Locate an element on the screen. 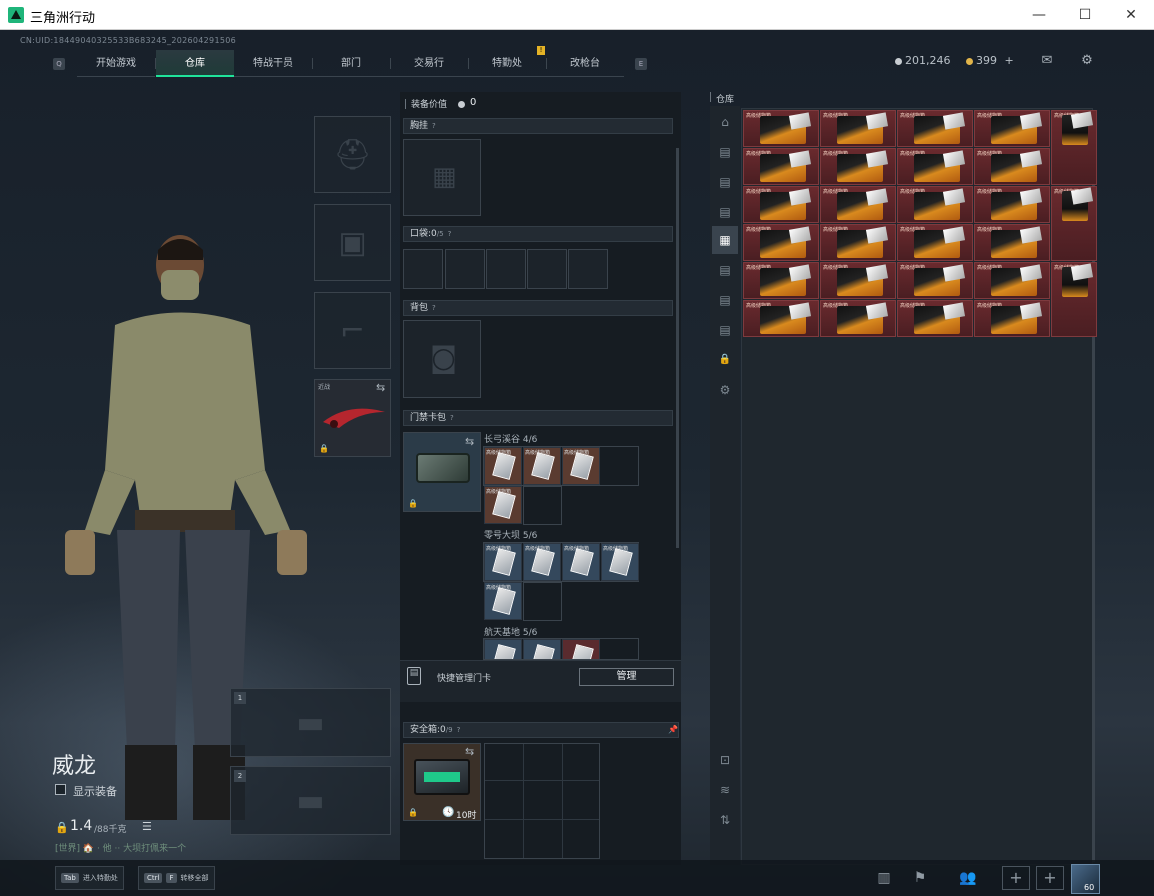 The image size is (1154, 896). tab-trading: 交易行 is located at coordinates (429, 63).